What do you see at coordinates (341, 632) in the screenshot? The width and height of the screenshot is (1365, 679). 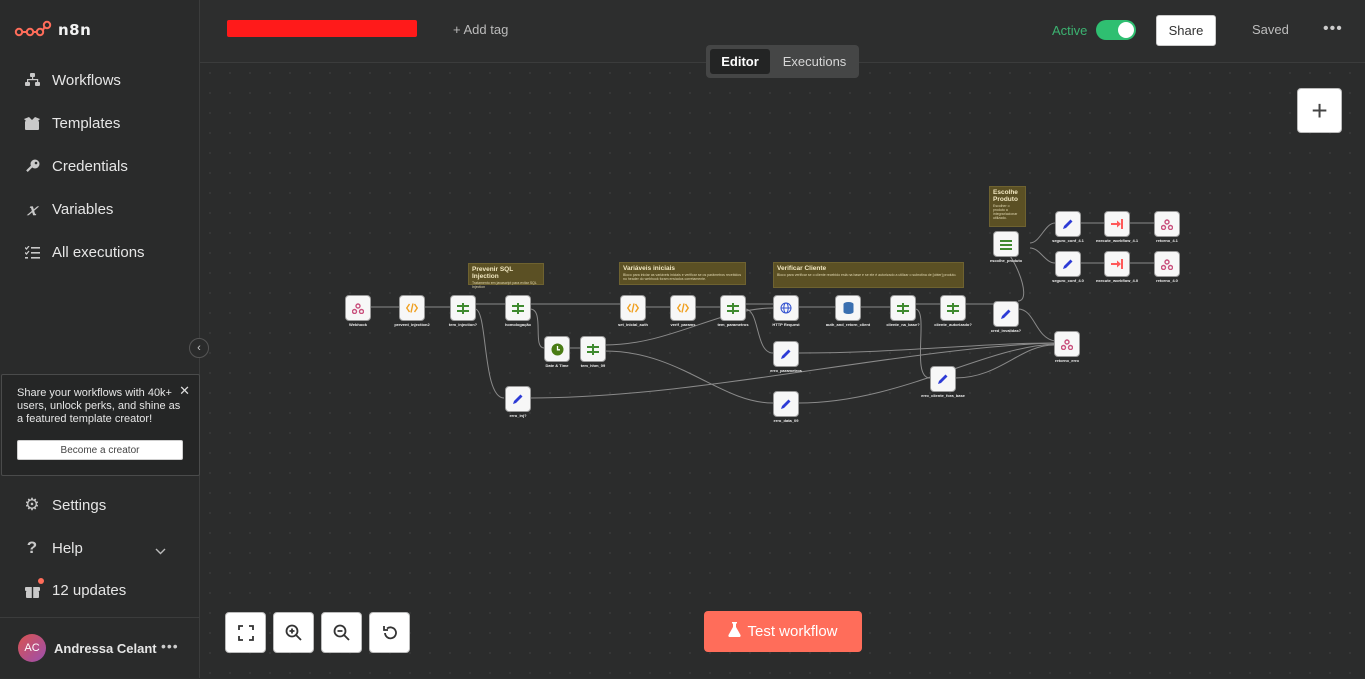 I see `zoom-out-button` at bounding box center [341, 632].